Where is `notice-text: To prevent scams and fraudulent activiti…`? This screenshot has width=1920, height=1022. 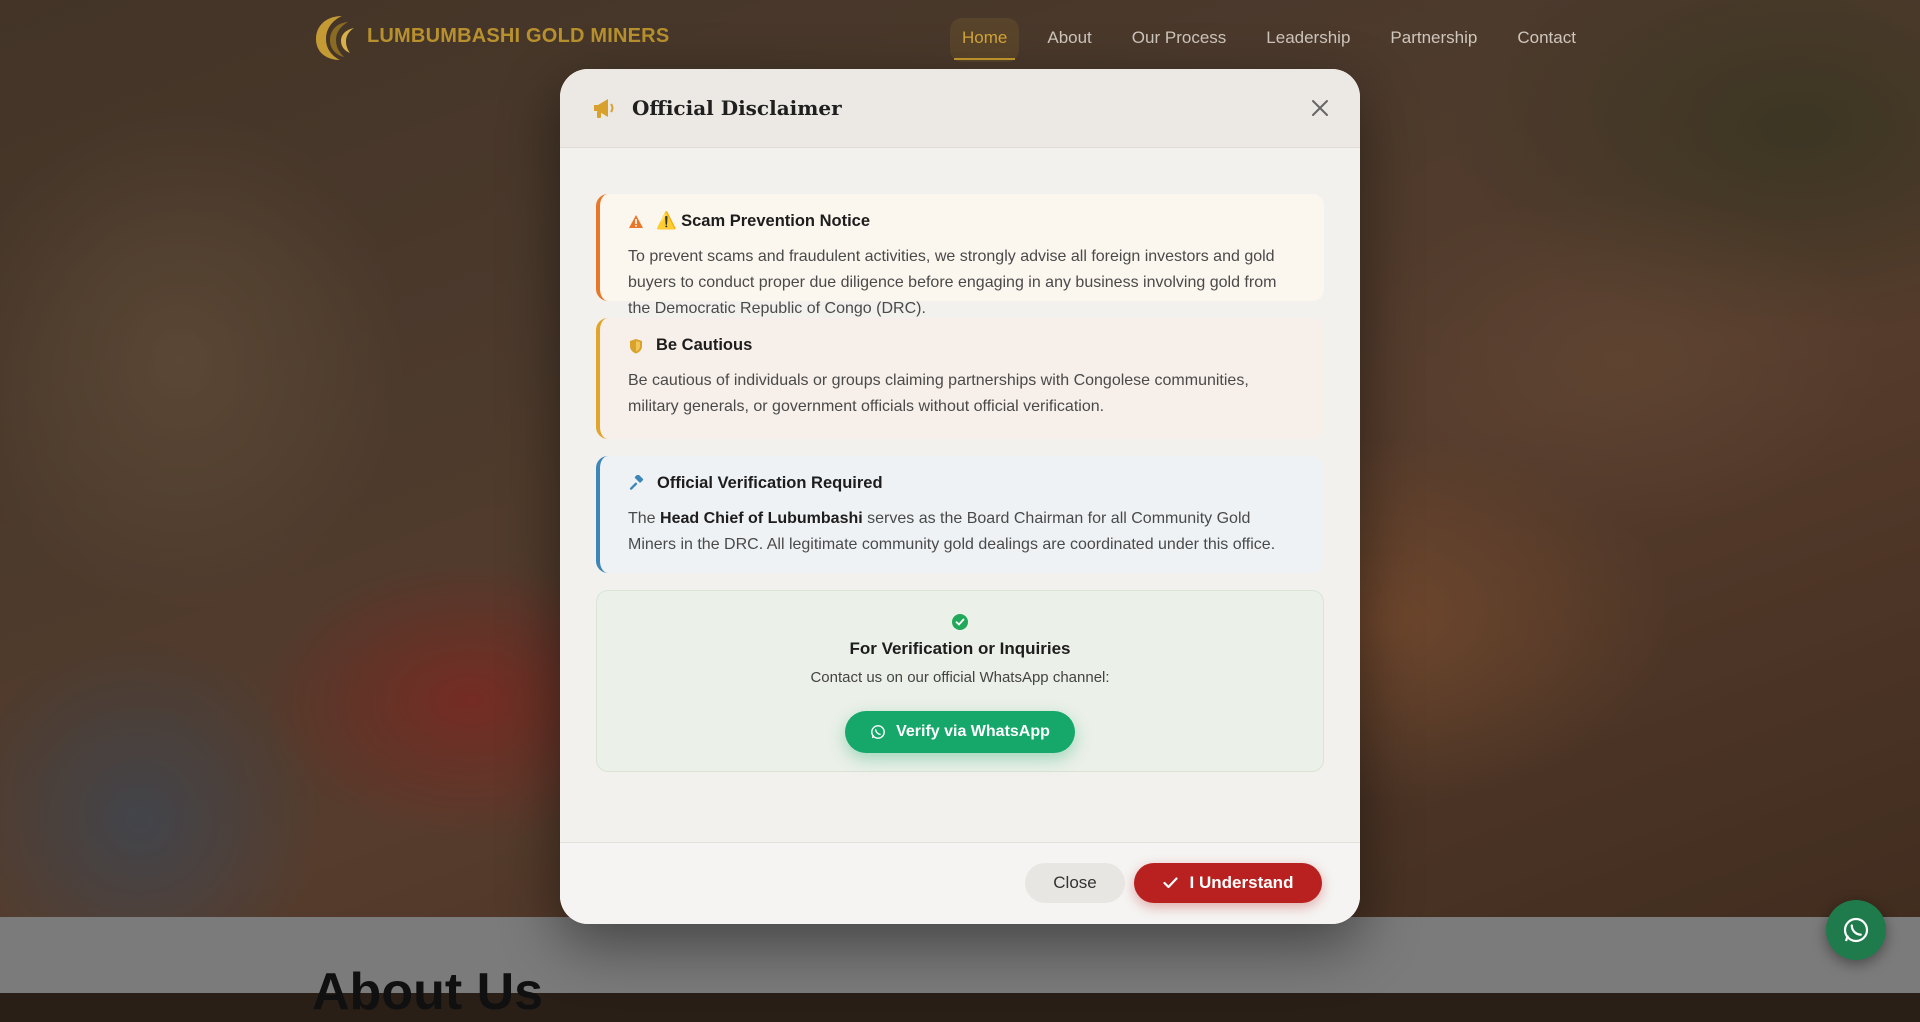
notice-text: To prevent scams and fraudulent activiti… is located at coordinates (952, 282).